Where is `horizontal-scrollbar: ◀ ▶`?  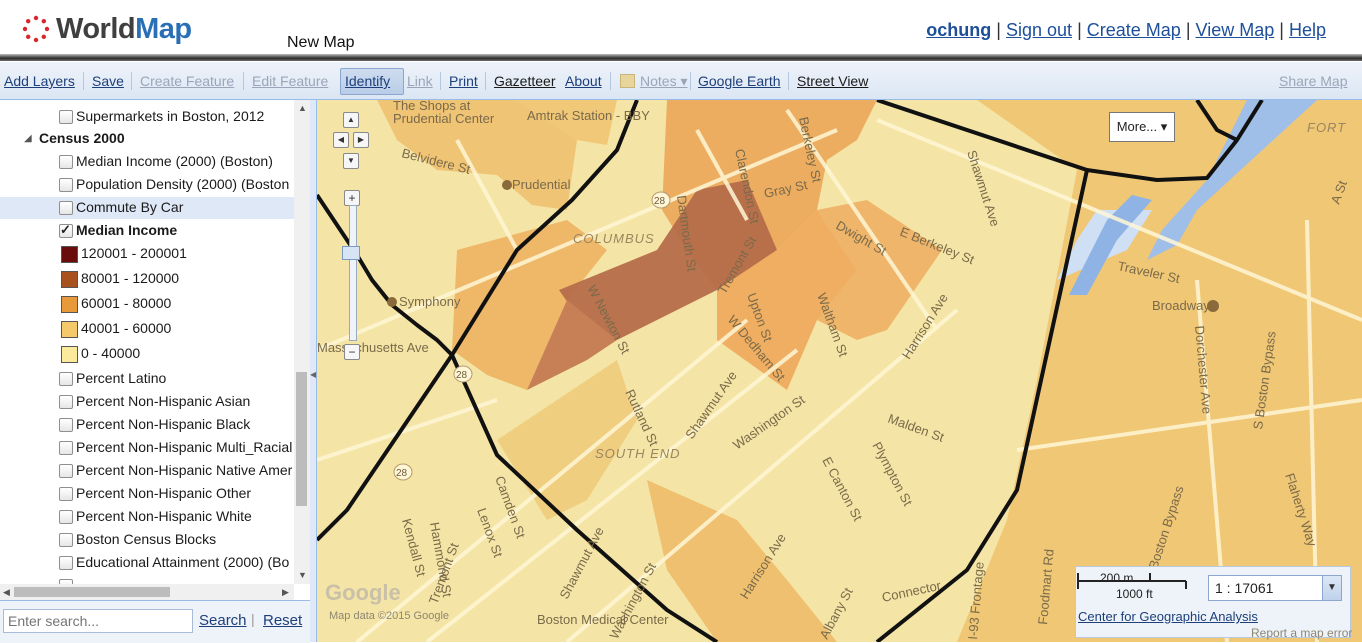 horizontal-scrollbar: ◀ ▶ is located at coordinates (147, 592).